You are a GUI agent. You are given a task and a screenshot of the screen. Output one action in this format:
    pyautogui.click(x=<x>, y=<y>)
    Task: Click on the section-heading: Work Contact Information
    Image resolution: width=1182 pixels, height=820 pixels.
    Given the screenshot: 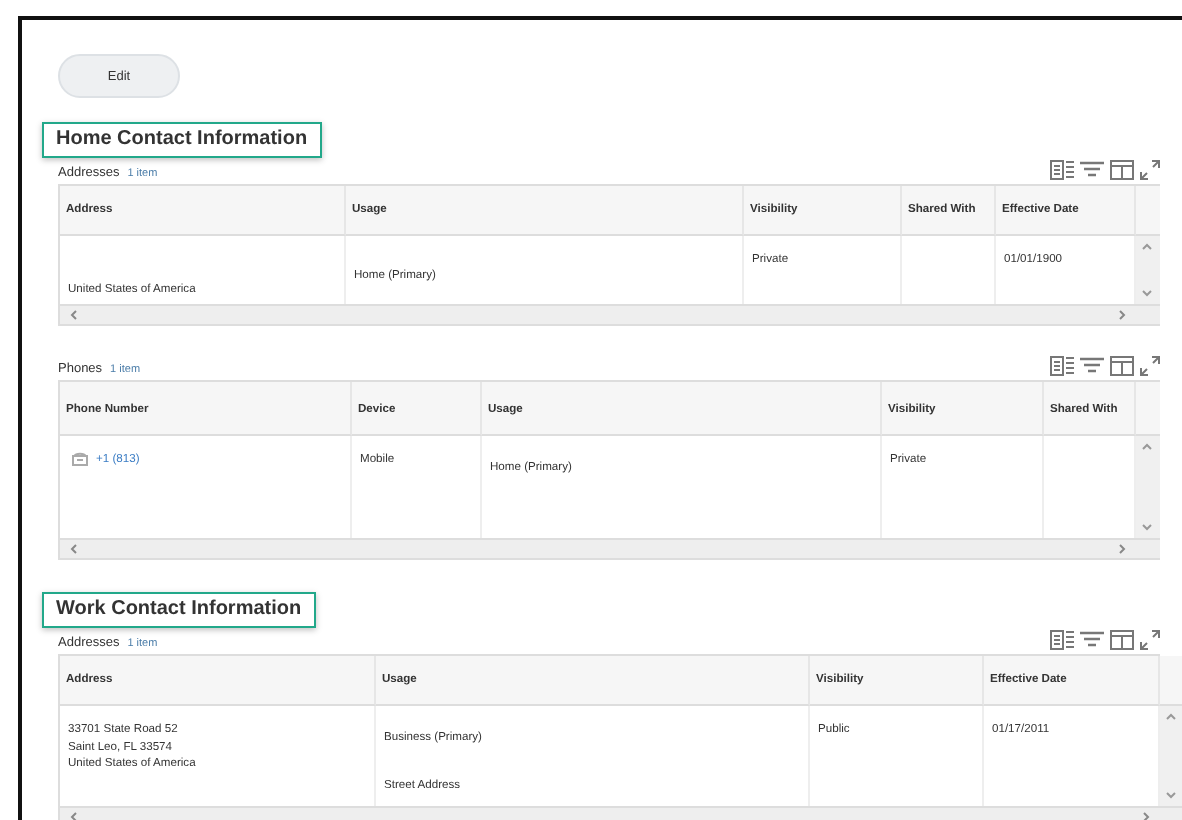 What is the action you would take?
    pyautogui.click(x=179, y=610)
    